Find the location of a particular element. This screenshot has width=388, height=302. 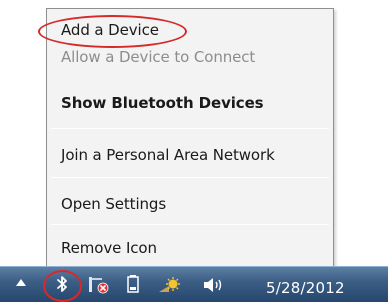

highlight-circle-bluetooth is located at coordinates (62, 286).